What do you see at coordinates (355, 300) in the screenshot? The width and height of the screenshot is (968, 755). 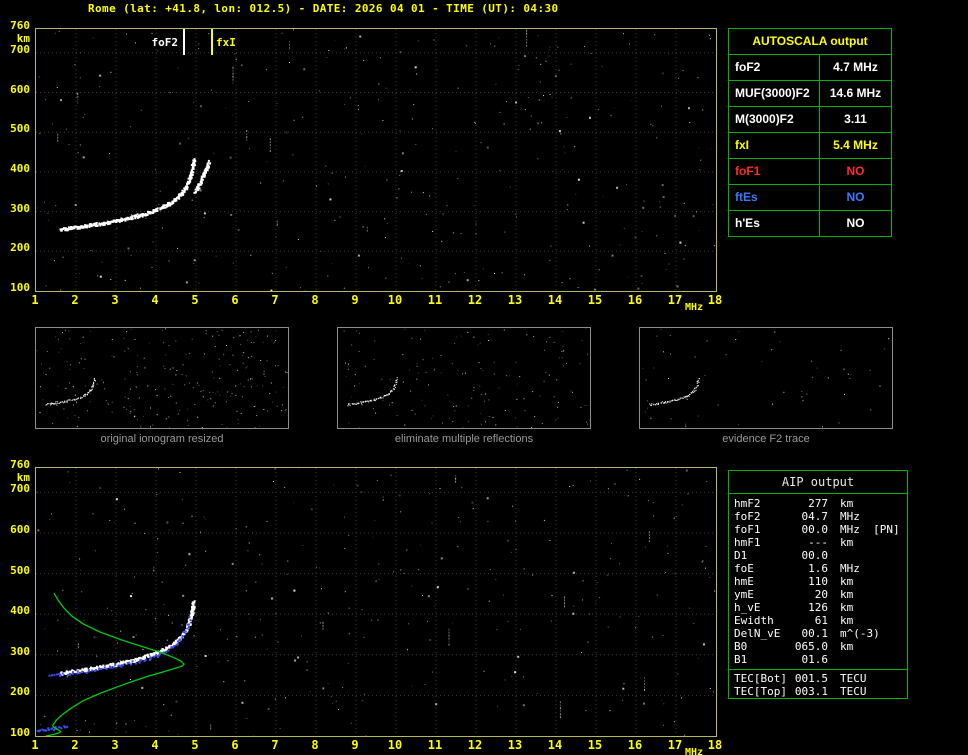 I see `ionogram-xtick-9: 9` at bounding box center [355, 300].